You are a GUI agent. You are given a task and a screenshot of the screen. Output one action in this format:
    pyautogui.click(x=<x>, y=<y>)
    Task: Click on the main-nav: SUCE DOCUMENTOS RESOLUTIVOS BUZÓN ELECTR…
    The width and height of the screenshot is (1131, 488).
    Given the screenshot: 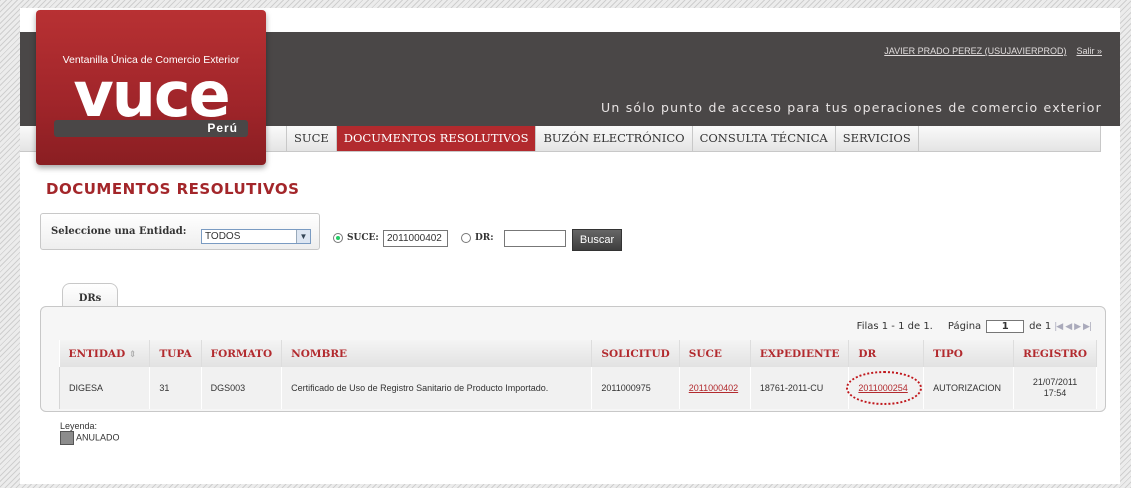 What is the action you would take?
    pyautogui.click(x=693, y=139)
    